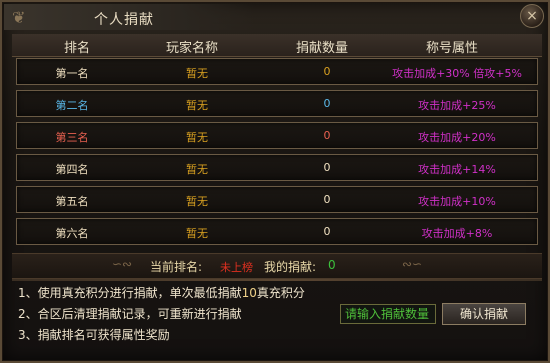 Image resolution: width=550 pixels, height=363 pixels. I want to click on title-attribute: 攻击加成+14%, so click(457, 169).